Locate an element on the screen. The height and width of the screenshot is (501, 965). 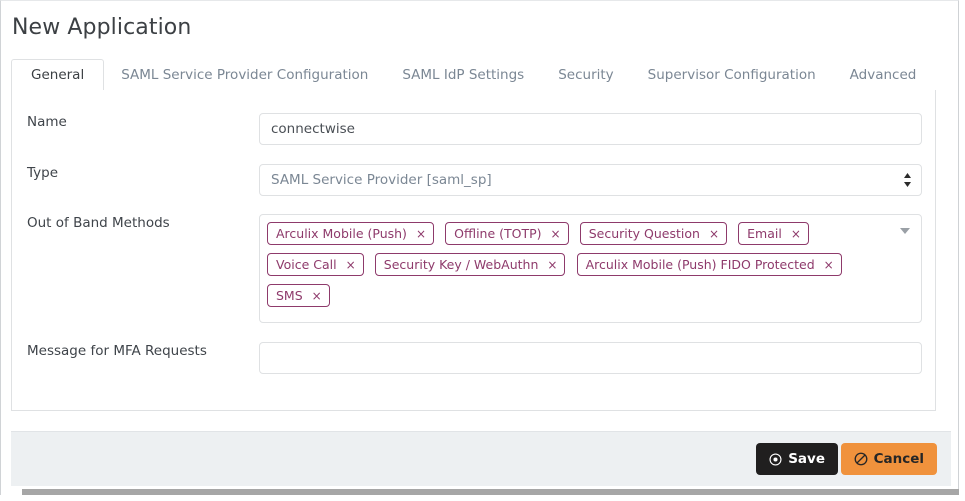
tab-saml-idp-settings-label: SAML IdP Settings is located at coordinates (463, 75).